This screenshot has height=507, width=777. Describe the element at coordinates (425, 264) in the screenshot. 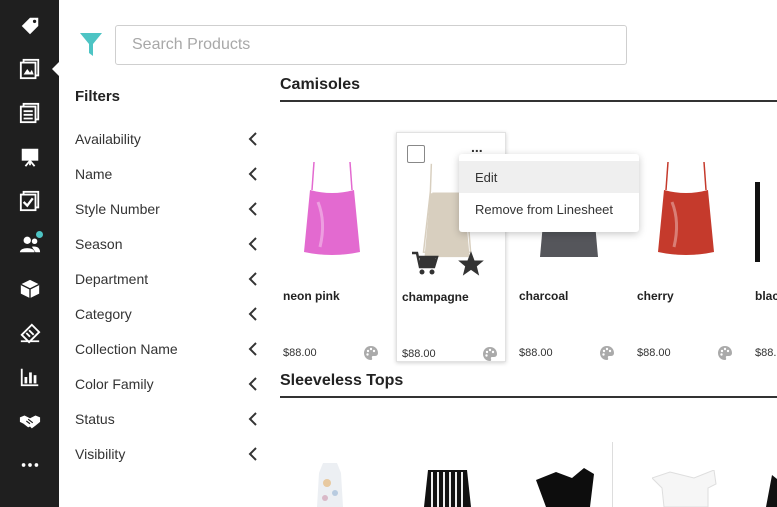

I see `add-to-cart-icon` at that location.